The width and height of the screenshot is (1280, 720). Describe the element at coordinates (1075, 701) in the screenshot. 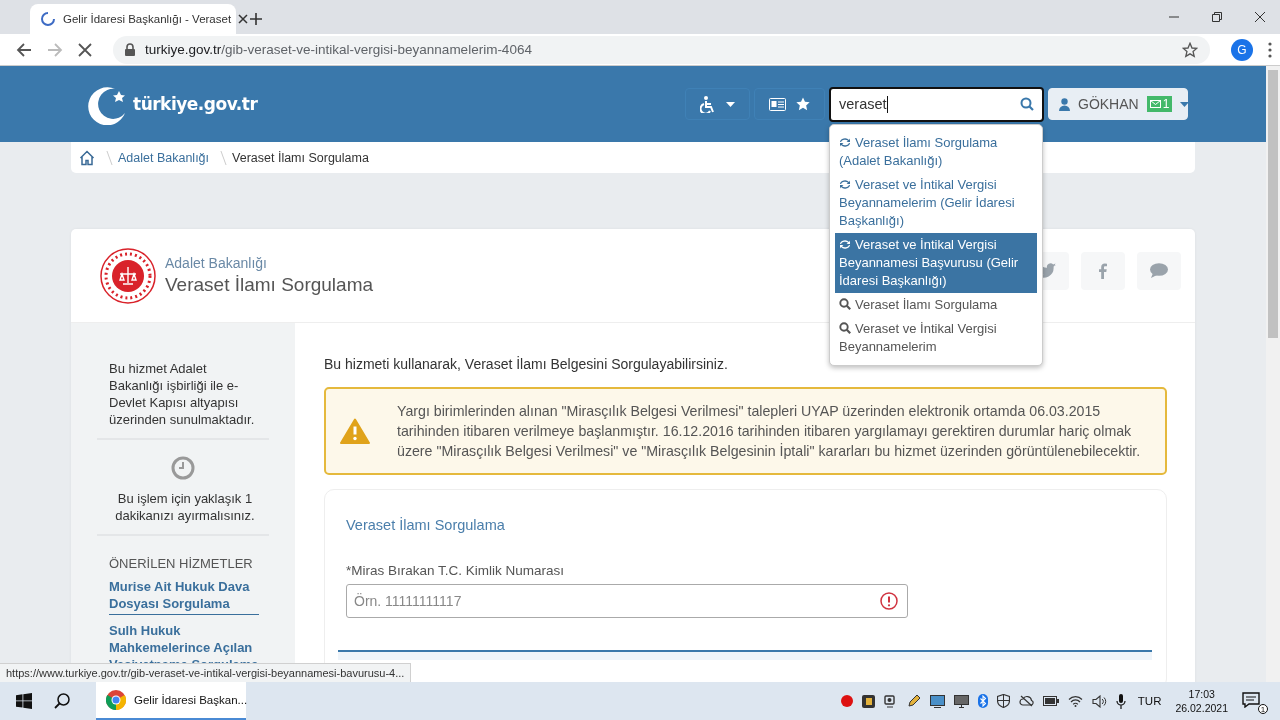

I see `wifi-icon` at that location.